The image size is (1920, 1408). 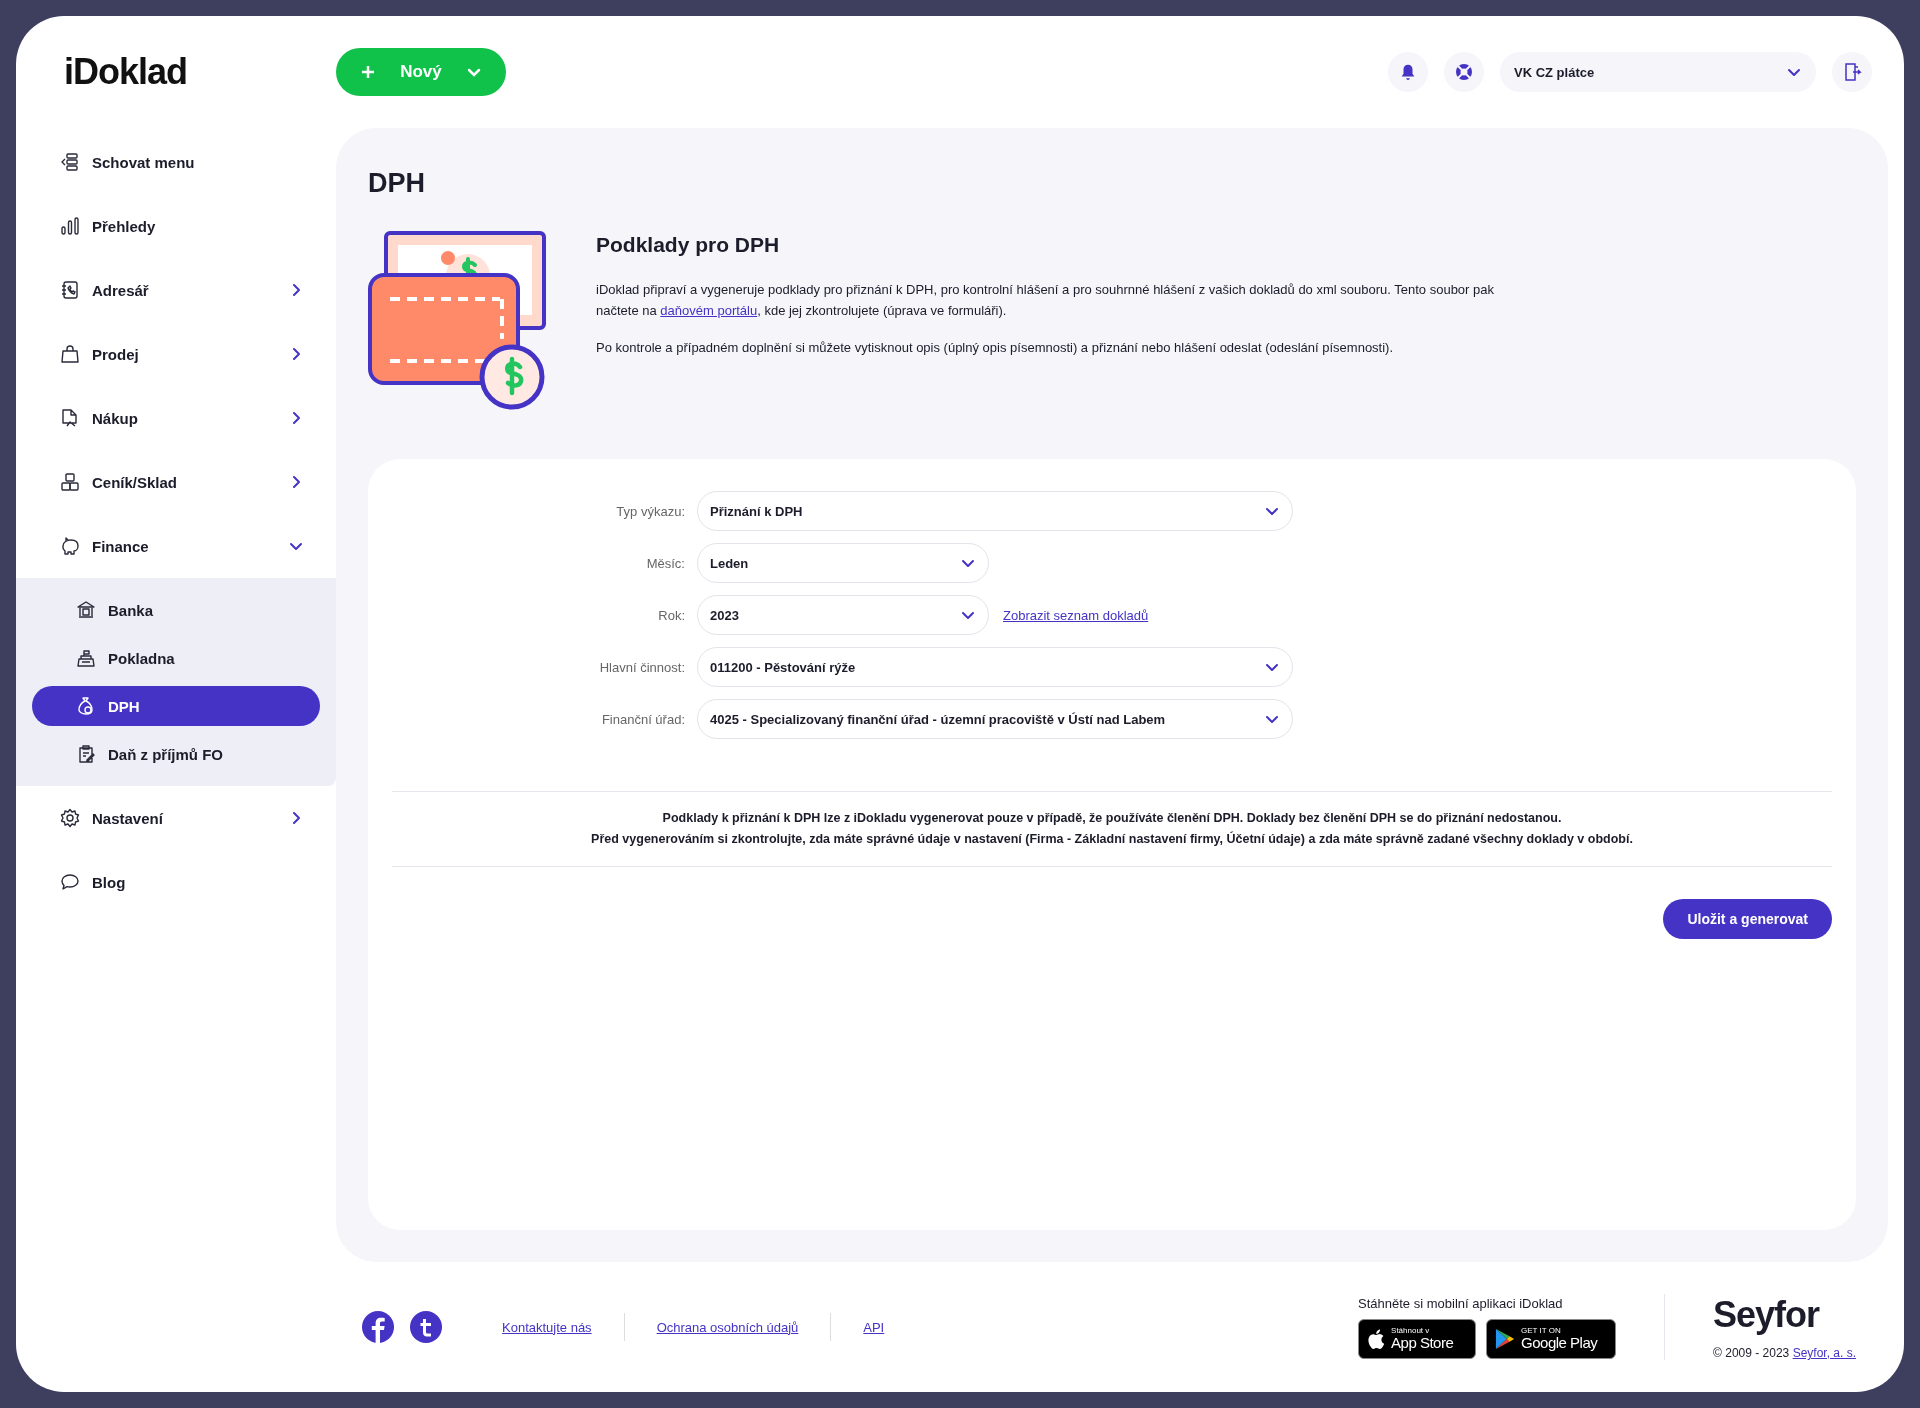 I want to click on sidebar-item: Ceník/Sklad, so click(x=176, y=482).